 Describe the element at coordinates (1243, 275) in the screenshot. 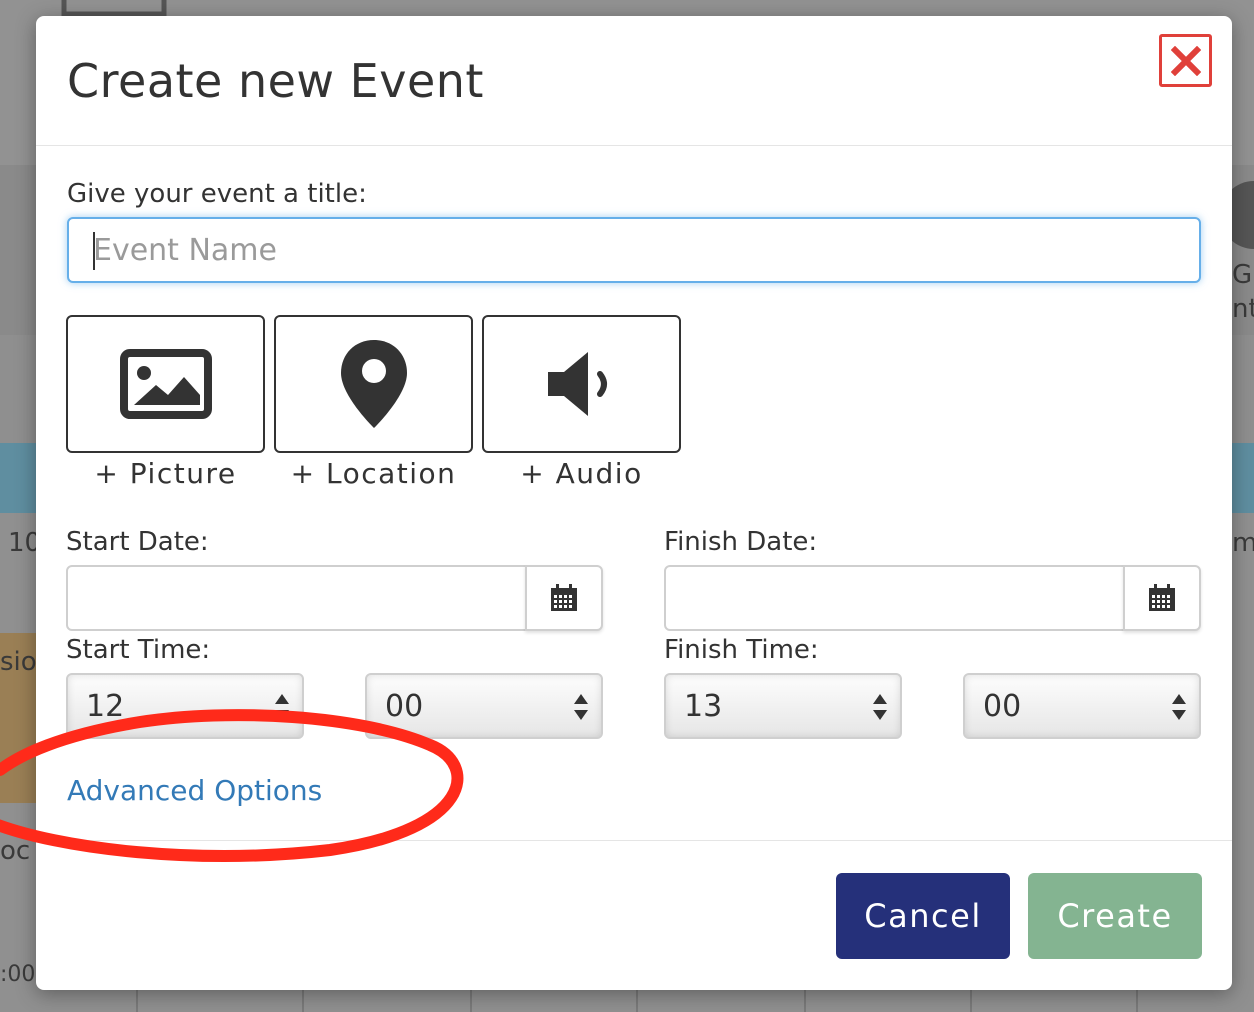

I see `background-text: Gr` at that location.